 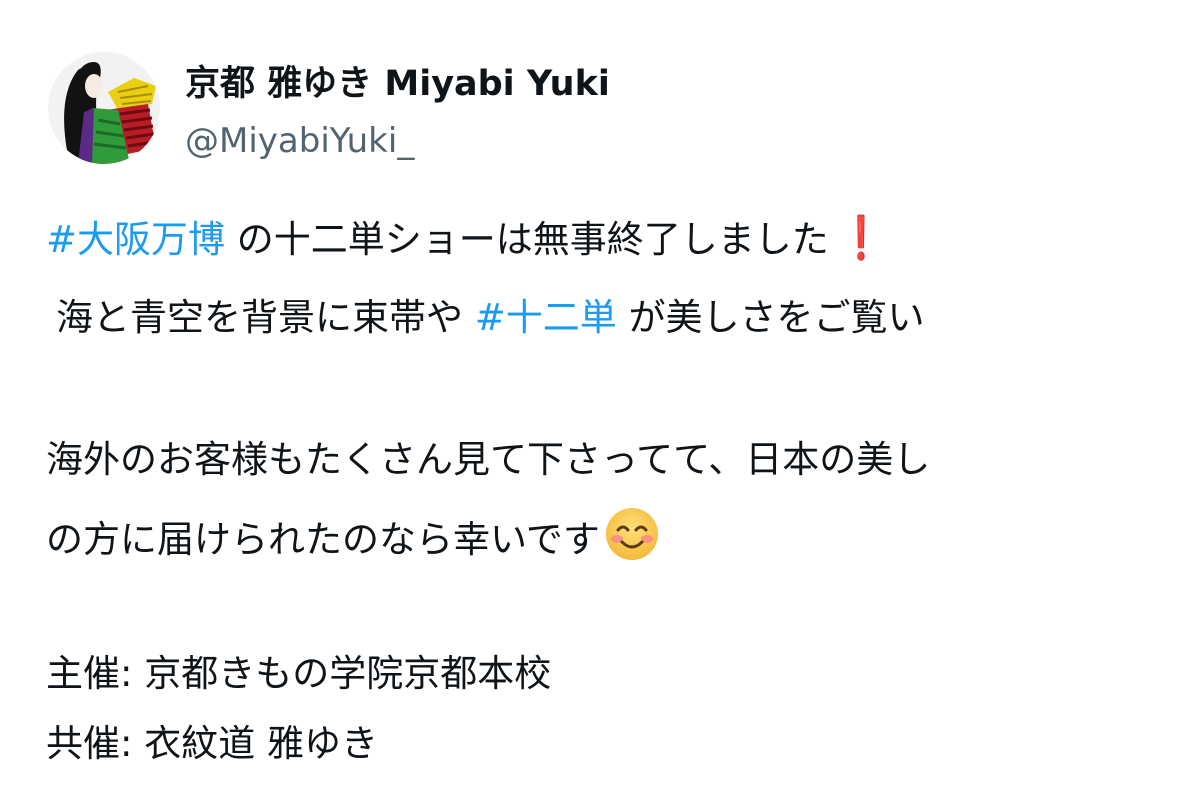 I want to click on tweet-text-line-3: 海外のお客様もたくさん見て下さってて、日本の美し, so click(x=488, y=459).